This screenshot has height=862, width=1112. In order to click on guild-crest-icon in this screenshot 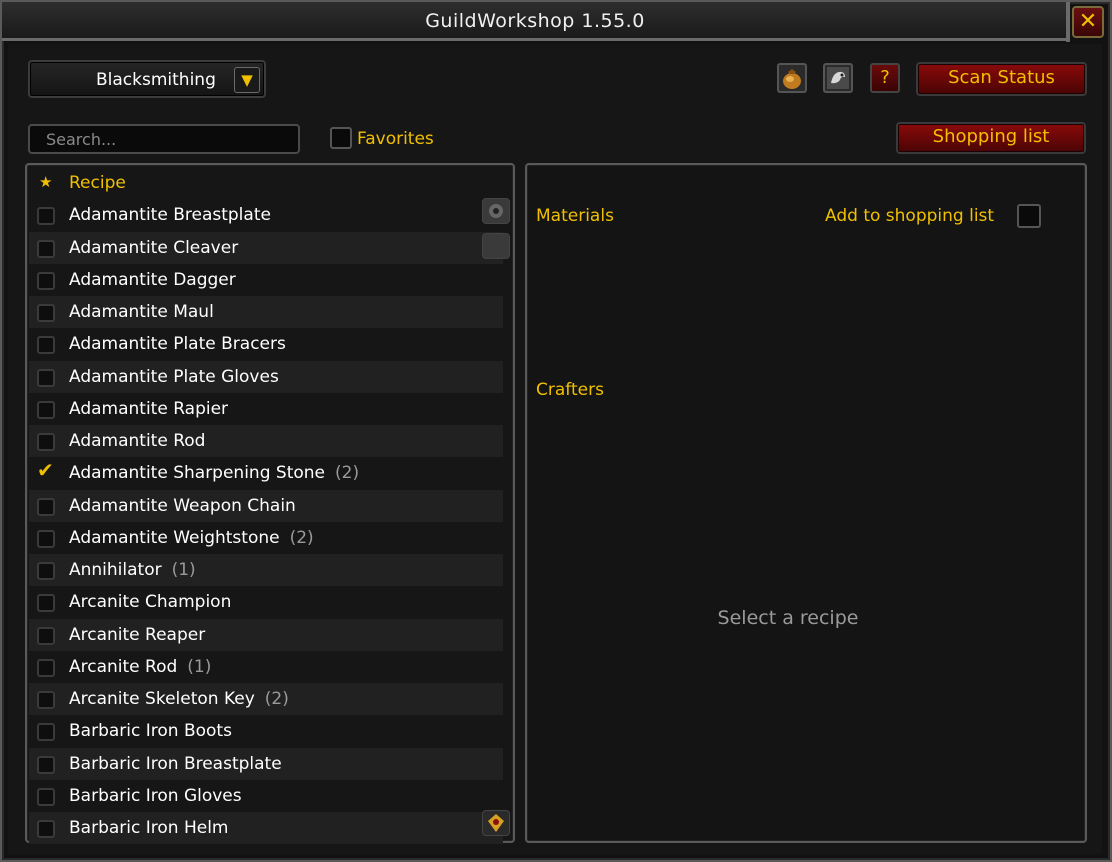, I will do `click(838, 78)`.